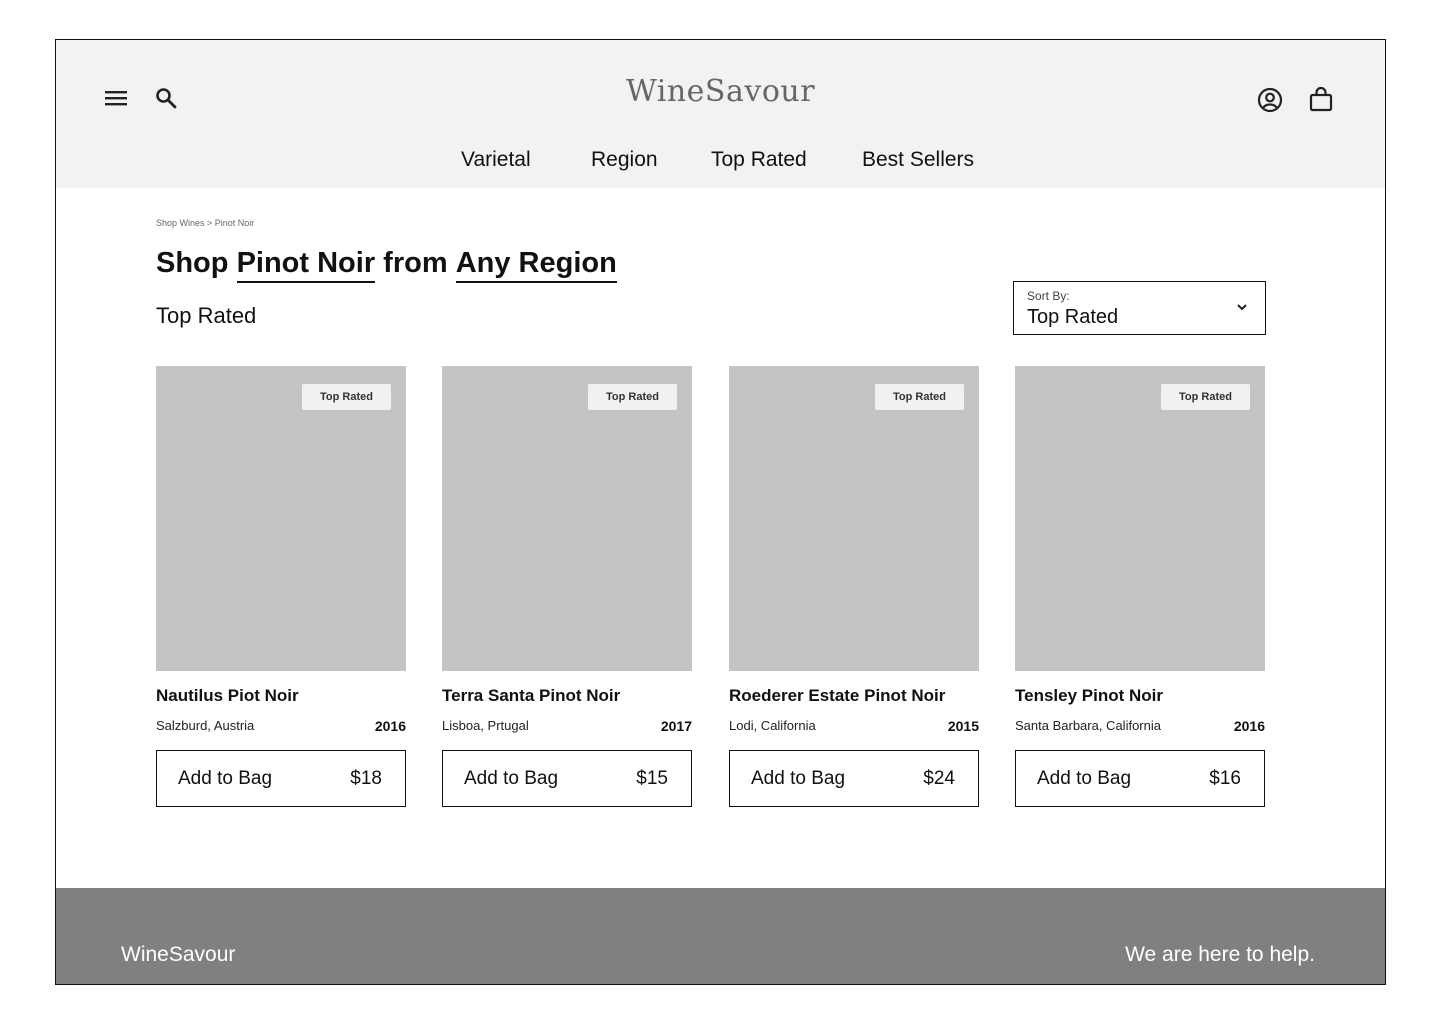 Image resolution: width=1440 pixels, height=1024 pixels. Describe the element at coordinates (1270, 100) in the screenshot. I see `account-icon` at that location.